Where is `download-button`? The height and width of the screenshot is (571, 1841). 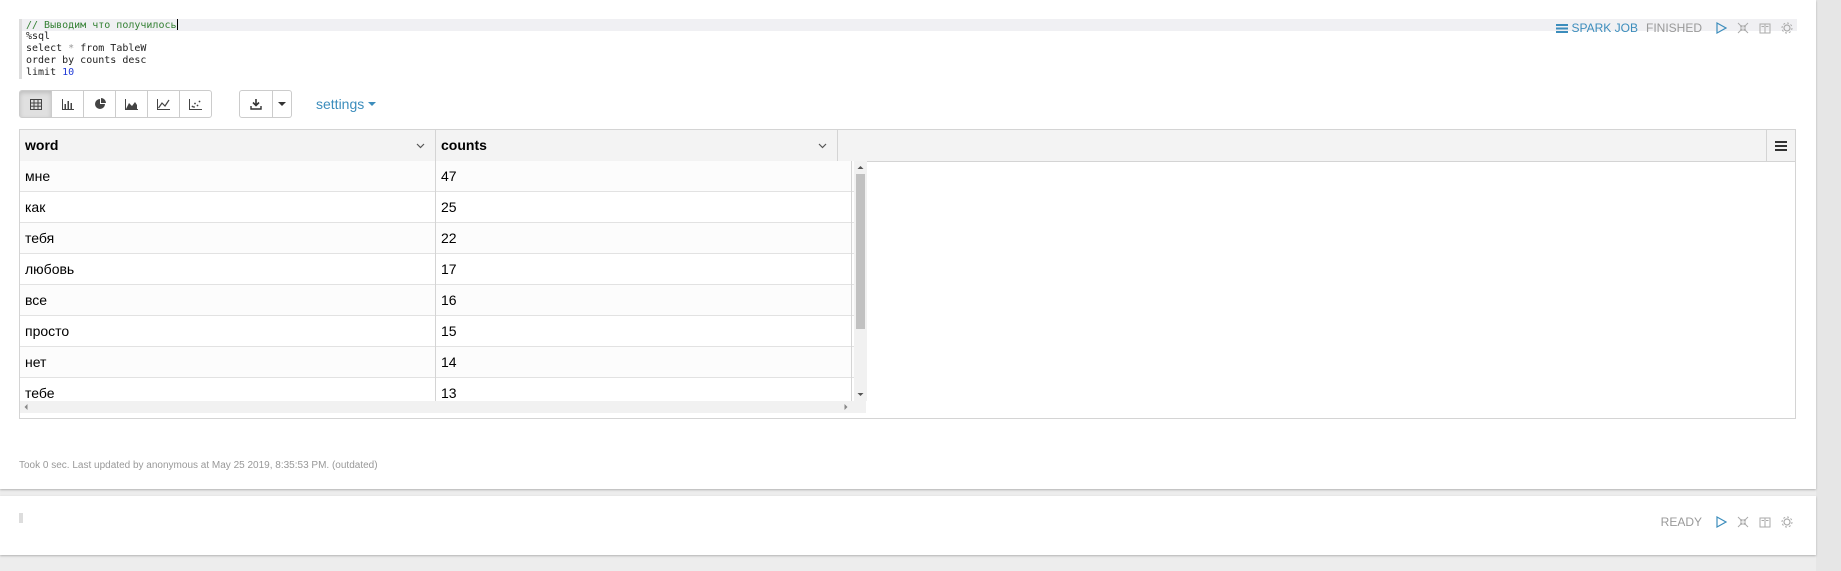 download-button is located at coordinates (256, 104).